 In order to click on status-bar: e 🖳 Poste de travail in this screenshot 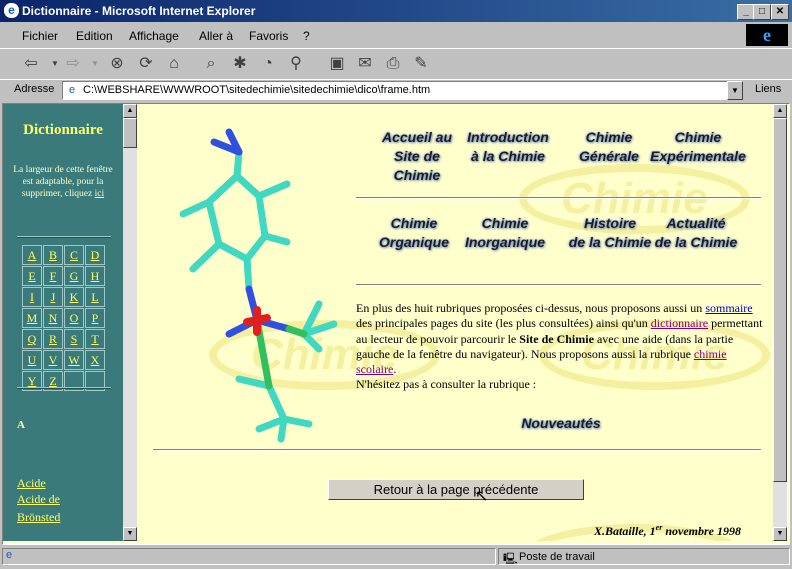, I will do `click(396, 557)`.